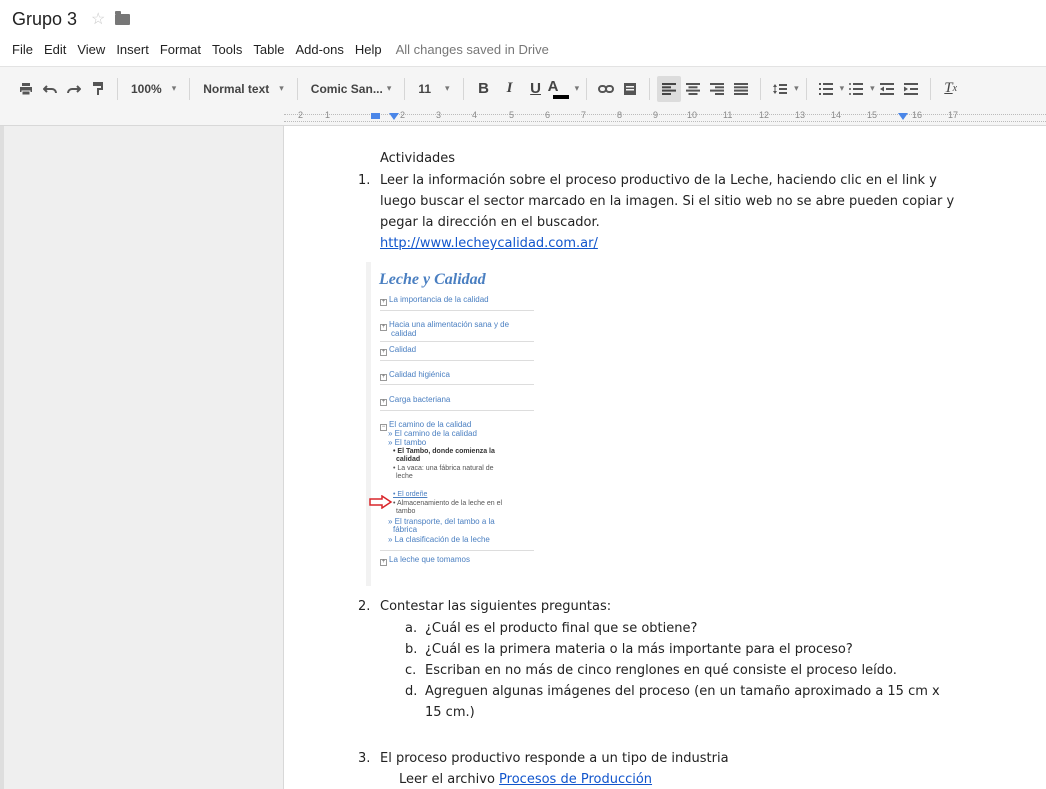  What do you see at coordinates (375, 117) in the screenshot?
I see `first-line-indent-marker` at bounding box center [375, 117].